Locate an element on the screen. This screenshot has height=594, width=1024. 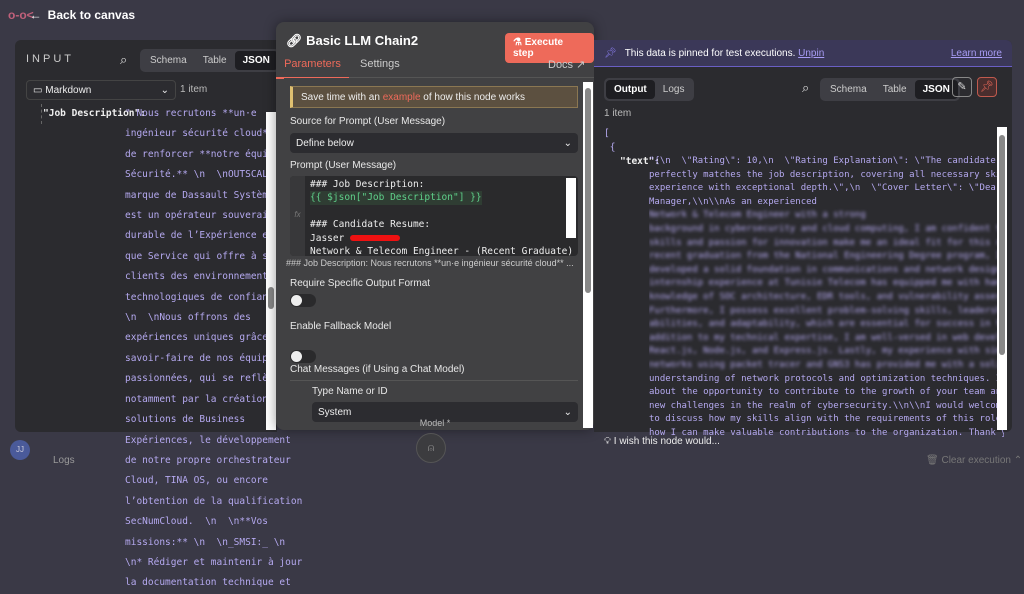
require-format-toggle is located at coordinates (303, 300).